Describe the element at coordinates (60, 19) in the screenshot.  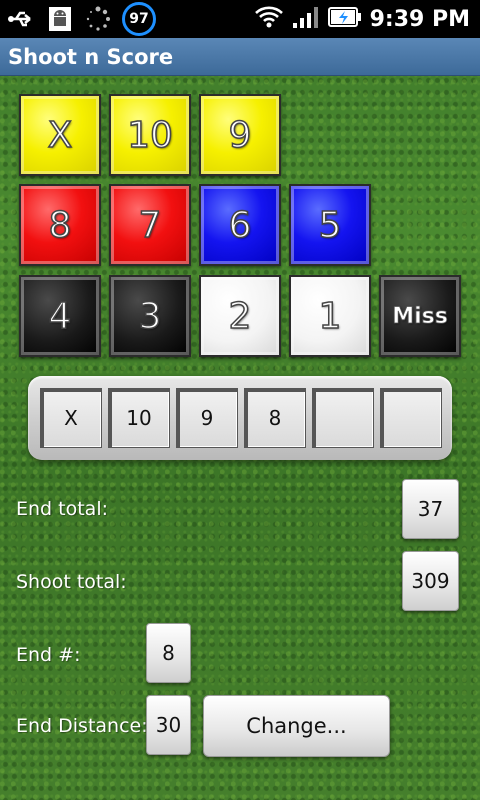
I see `android-icon` at that location.